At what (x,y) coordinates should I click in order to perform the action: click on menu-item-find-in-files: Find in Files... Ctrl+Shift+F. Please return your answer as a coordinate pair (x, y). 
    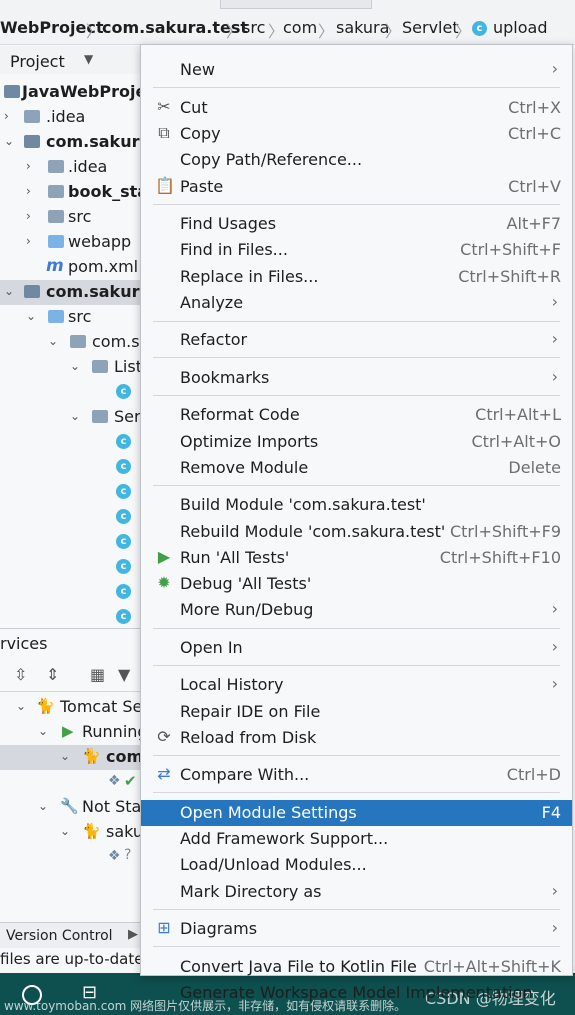
    Looking at the image, I should click on (356, 250).